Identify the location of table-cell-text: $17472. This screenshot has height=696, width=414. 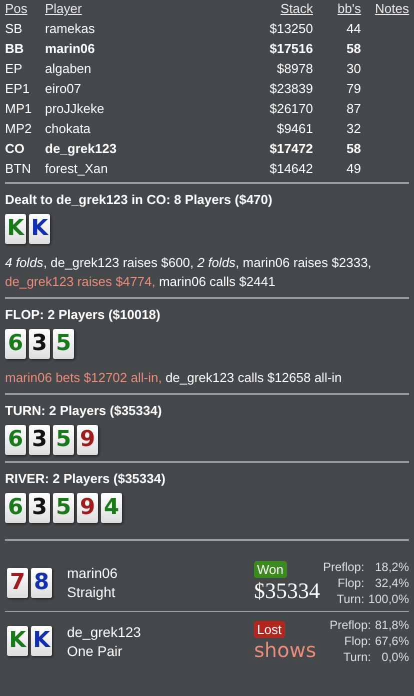
(290, 148).